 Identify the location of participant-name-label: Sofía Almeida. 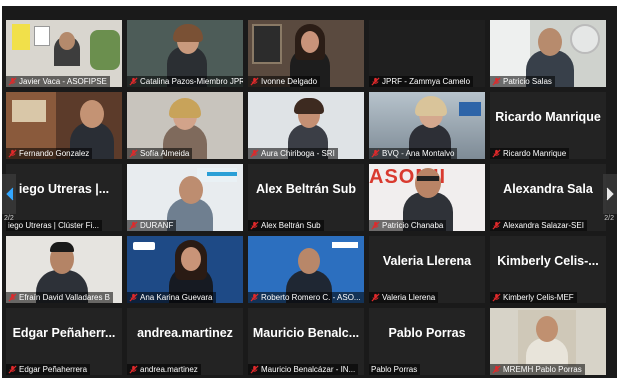
(160, 153).